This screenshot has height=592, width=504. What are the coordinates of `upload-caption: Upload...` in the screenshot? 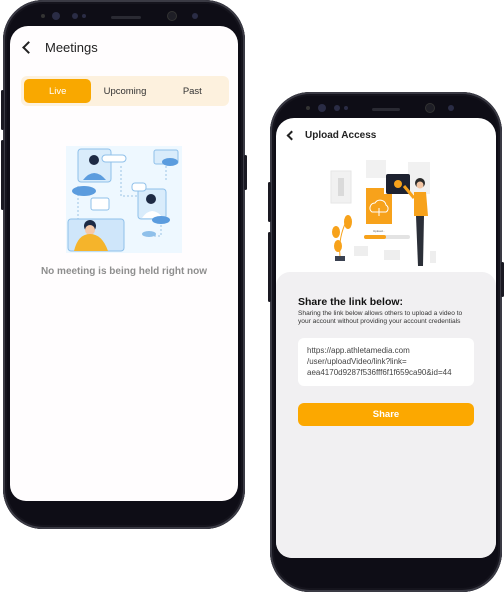 It's located at (379, 231).